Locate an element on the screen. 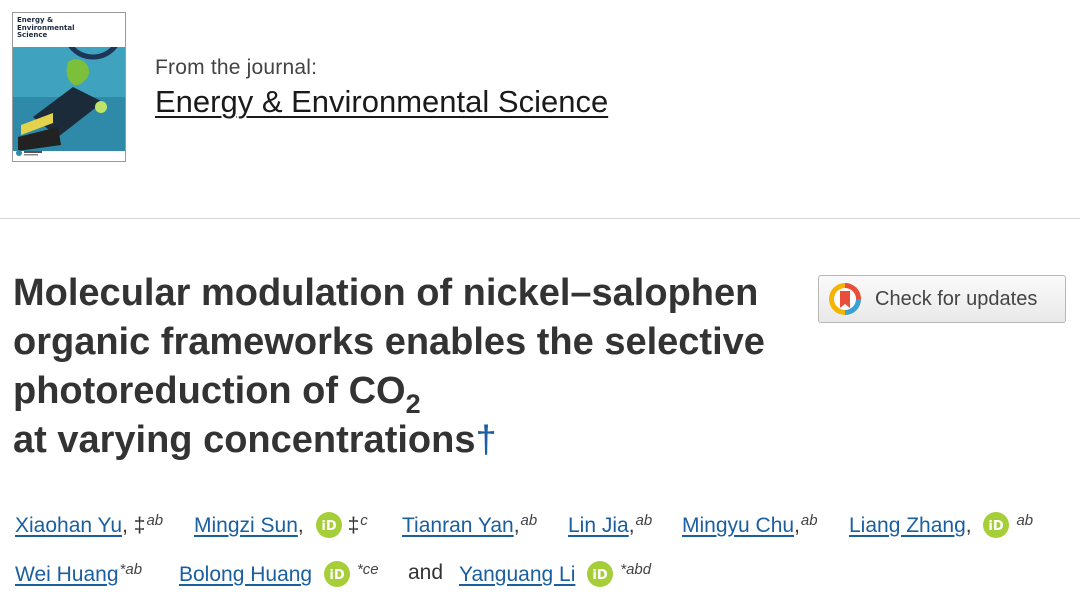 This screenshot has width=1080, height=603. author-entry: Tianran Yan,ab is located at coordinates (469, 525).